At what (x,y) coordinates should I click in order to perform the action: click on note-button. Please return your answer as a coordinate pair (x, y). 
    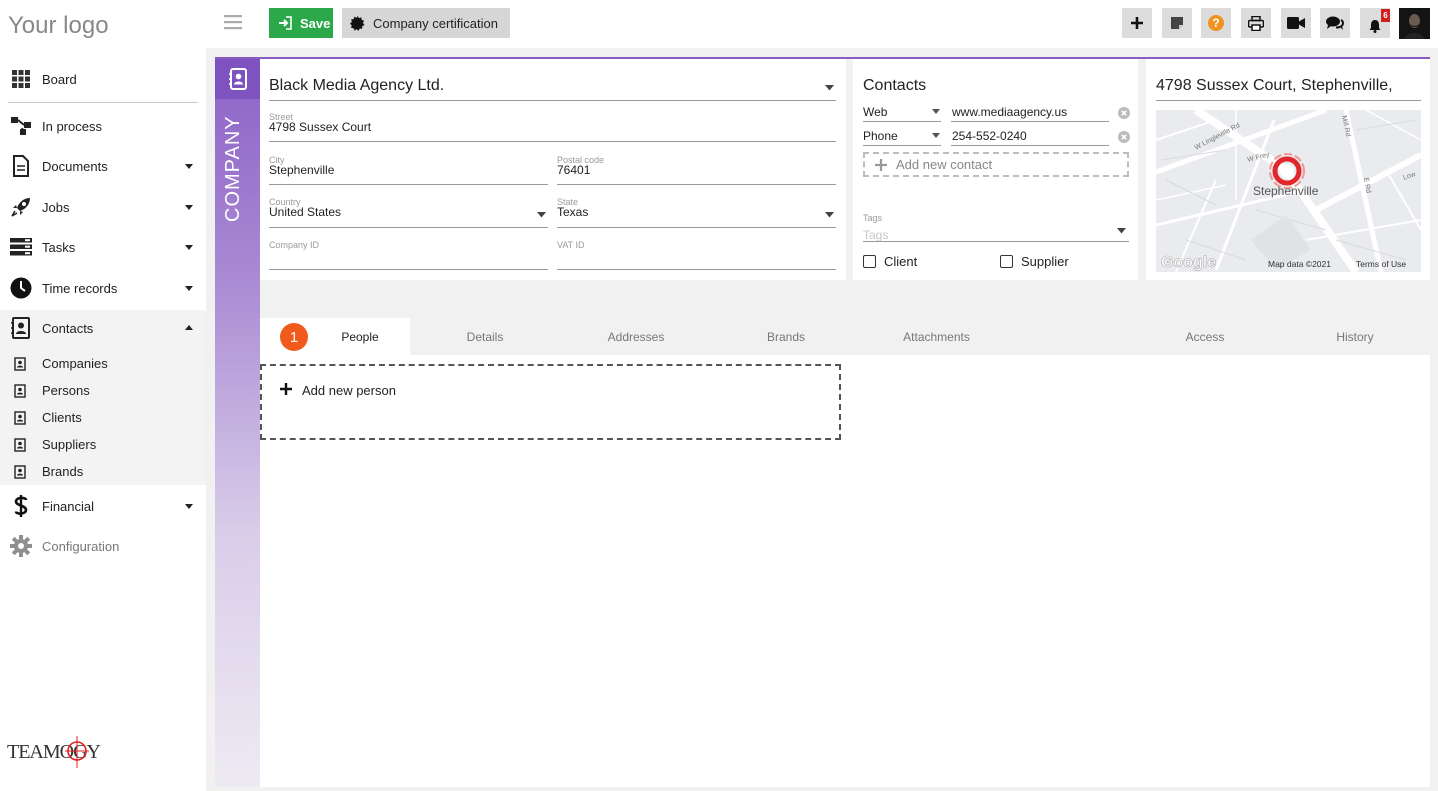
    Looking at the image, I should click on (1177, 23).